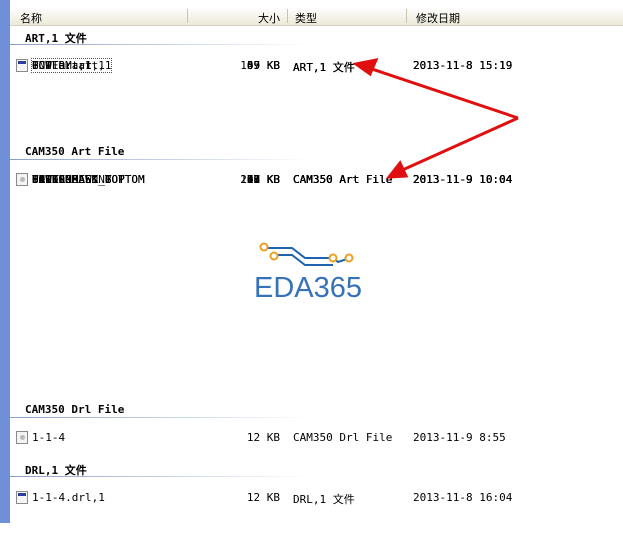 Image resolution: width=623 pixels, height=541 pixels. Describe the element at coordinates (435, 118) in the screenshot. I see `red-arrows` at that location.